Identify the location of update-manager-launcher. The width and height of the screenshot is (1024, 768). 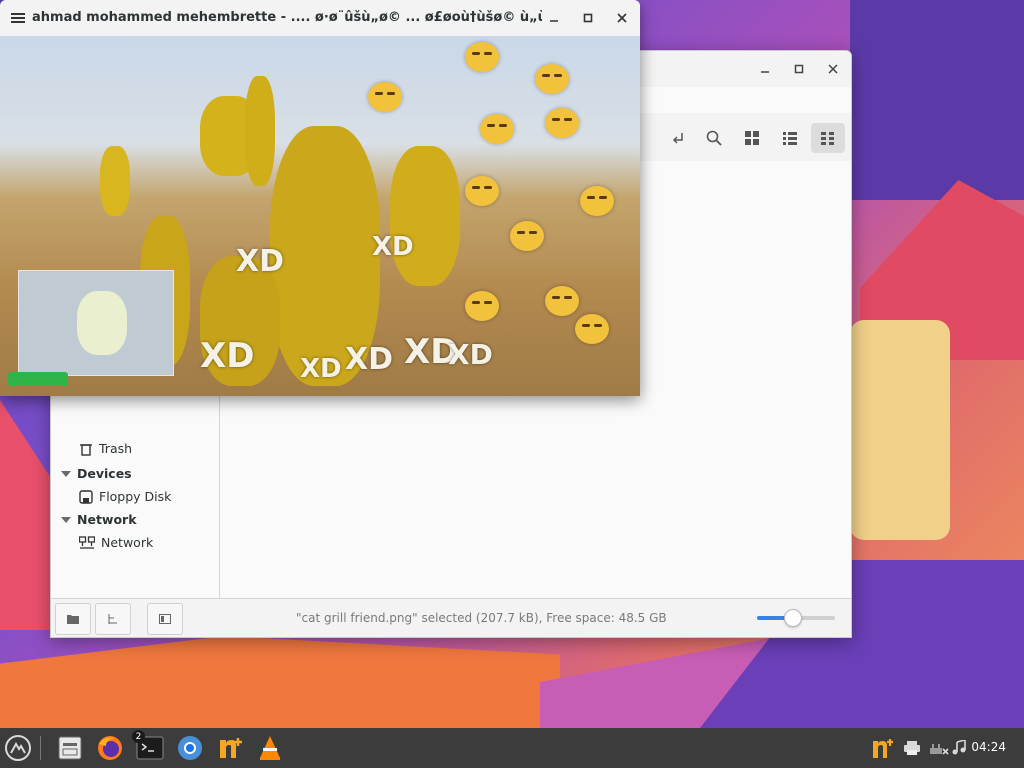
(230, 748).